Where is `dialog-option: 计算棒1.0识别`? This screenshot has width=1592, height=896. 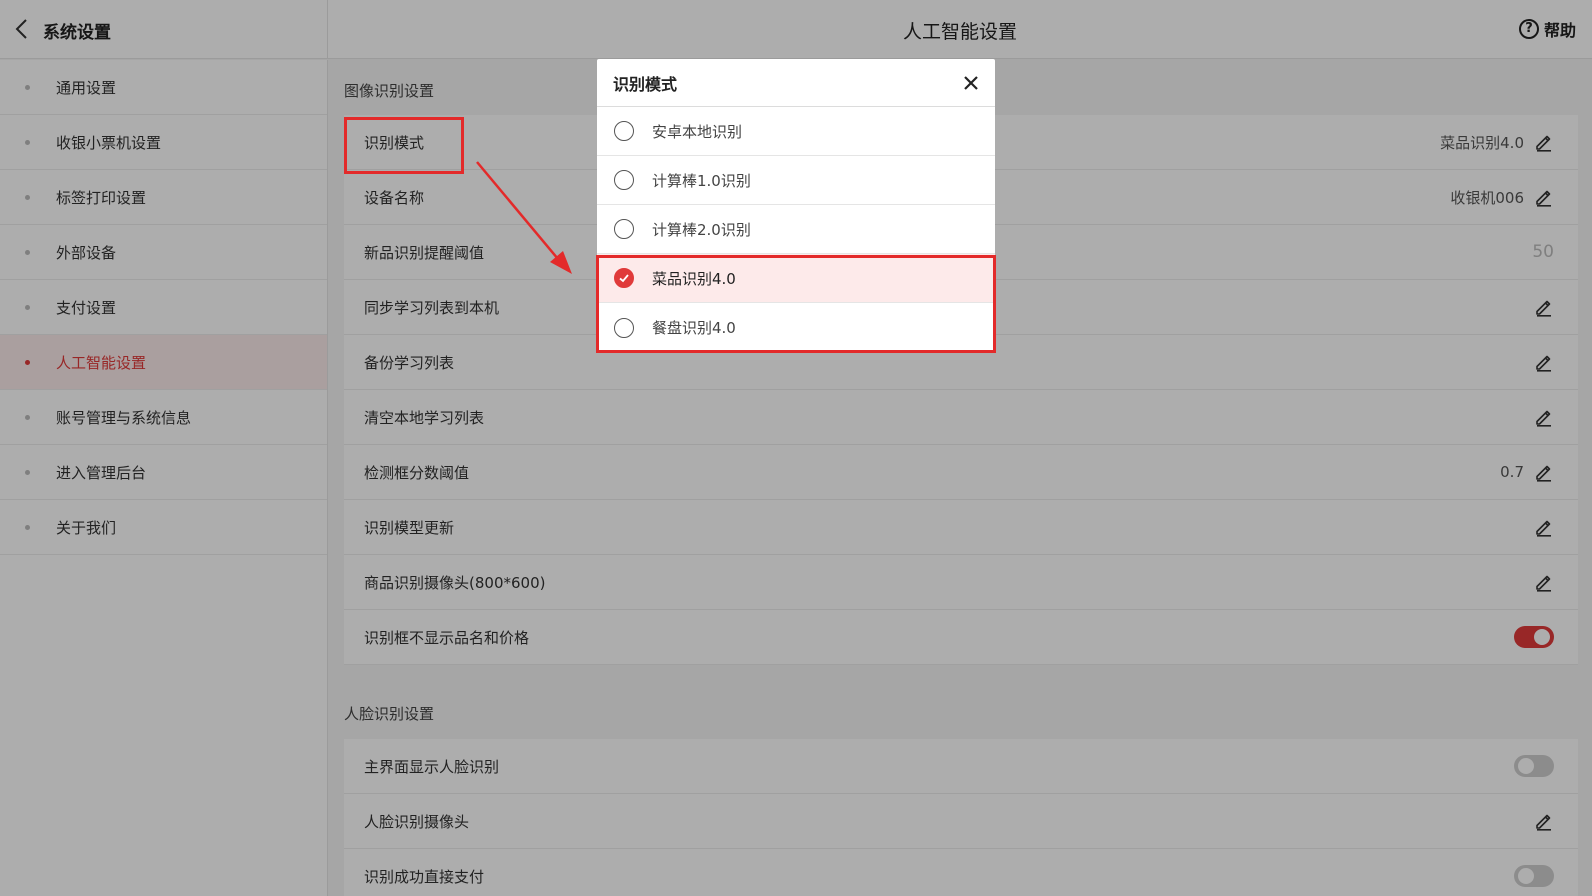
dialog-option: 计算棒1.0识别 is located at coordinates (796, 180).